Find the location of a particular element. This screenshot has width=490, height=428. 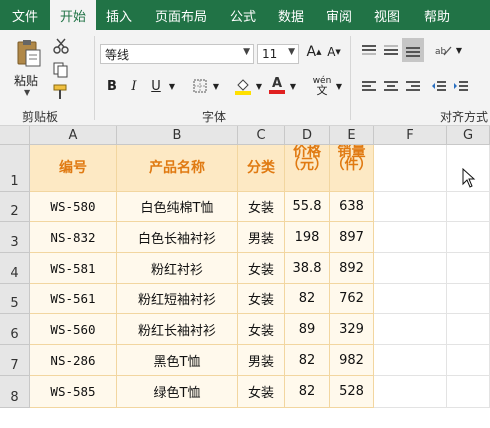

column-header-f: F is located at coordinates (410, 135).